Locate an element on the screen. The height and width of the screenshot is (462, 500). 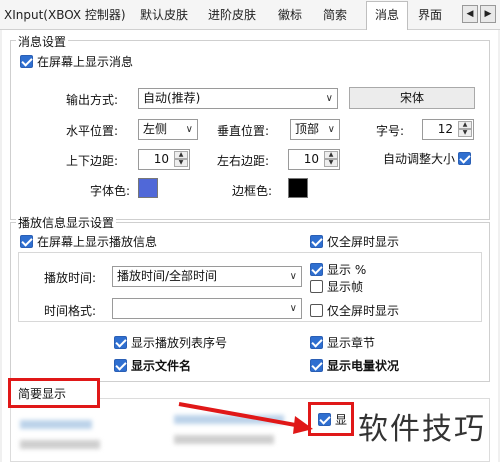
font-color-swatch is located at coordinates (148, 188).